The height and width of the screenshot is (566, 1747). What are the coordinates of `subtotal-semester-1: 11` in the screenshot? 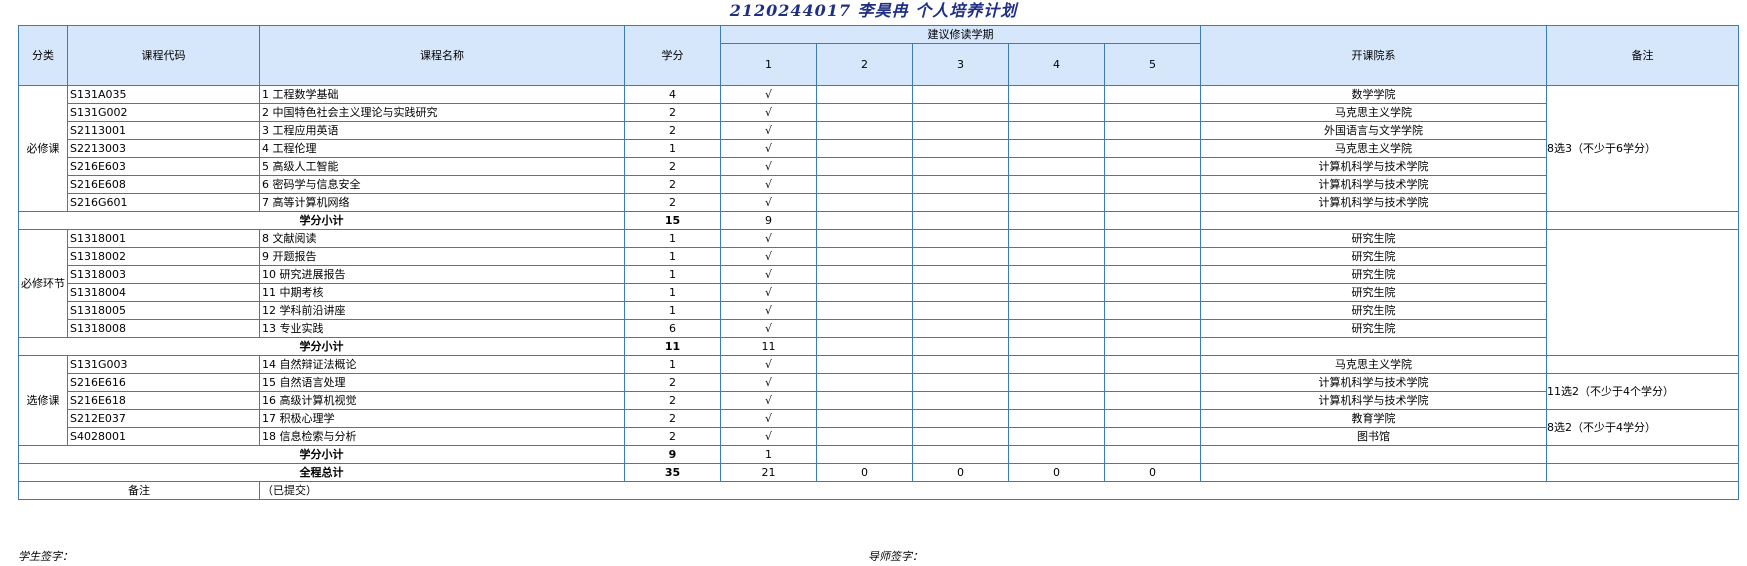 It's located at (768, 346).